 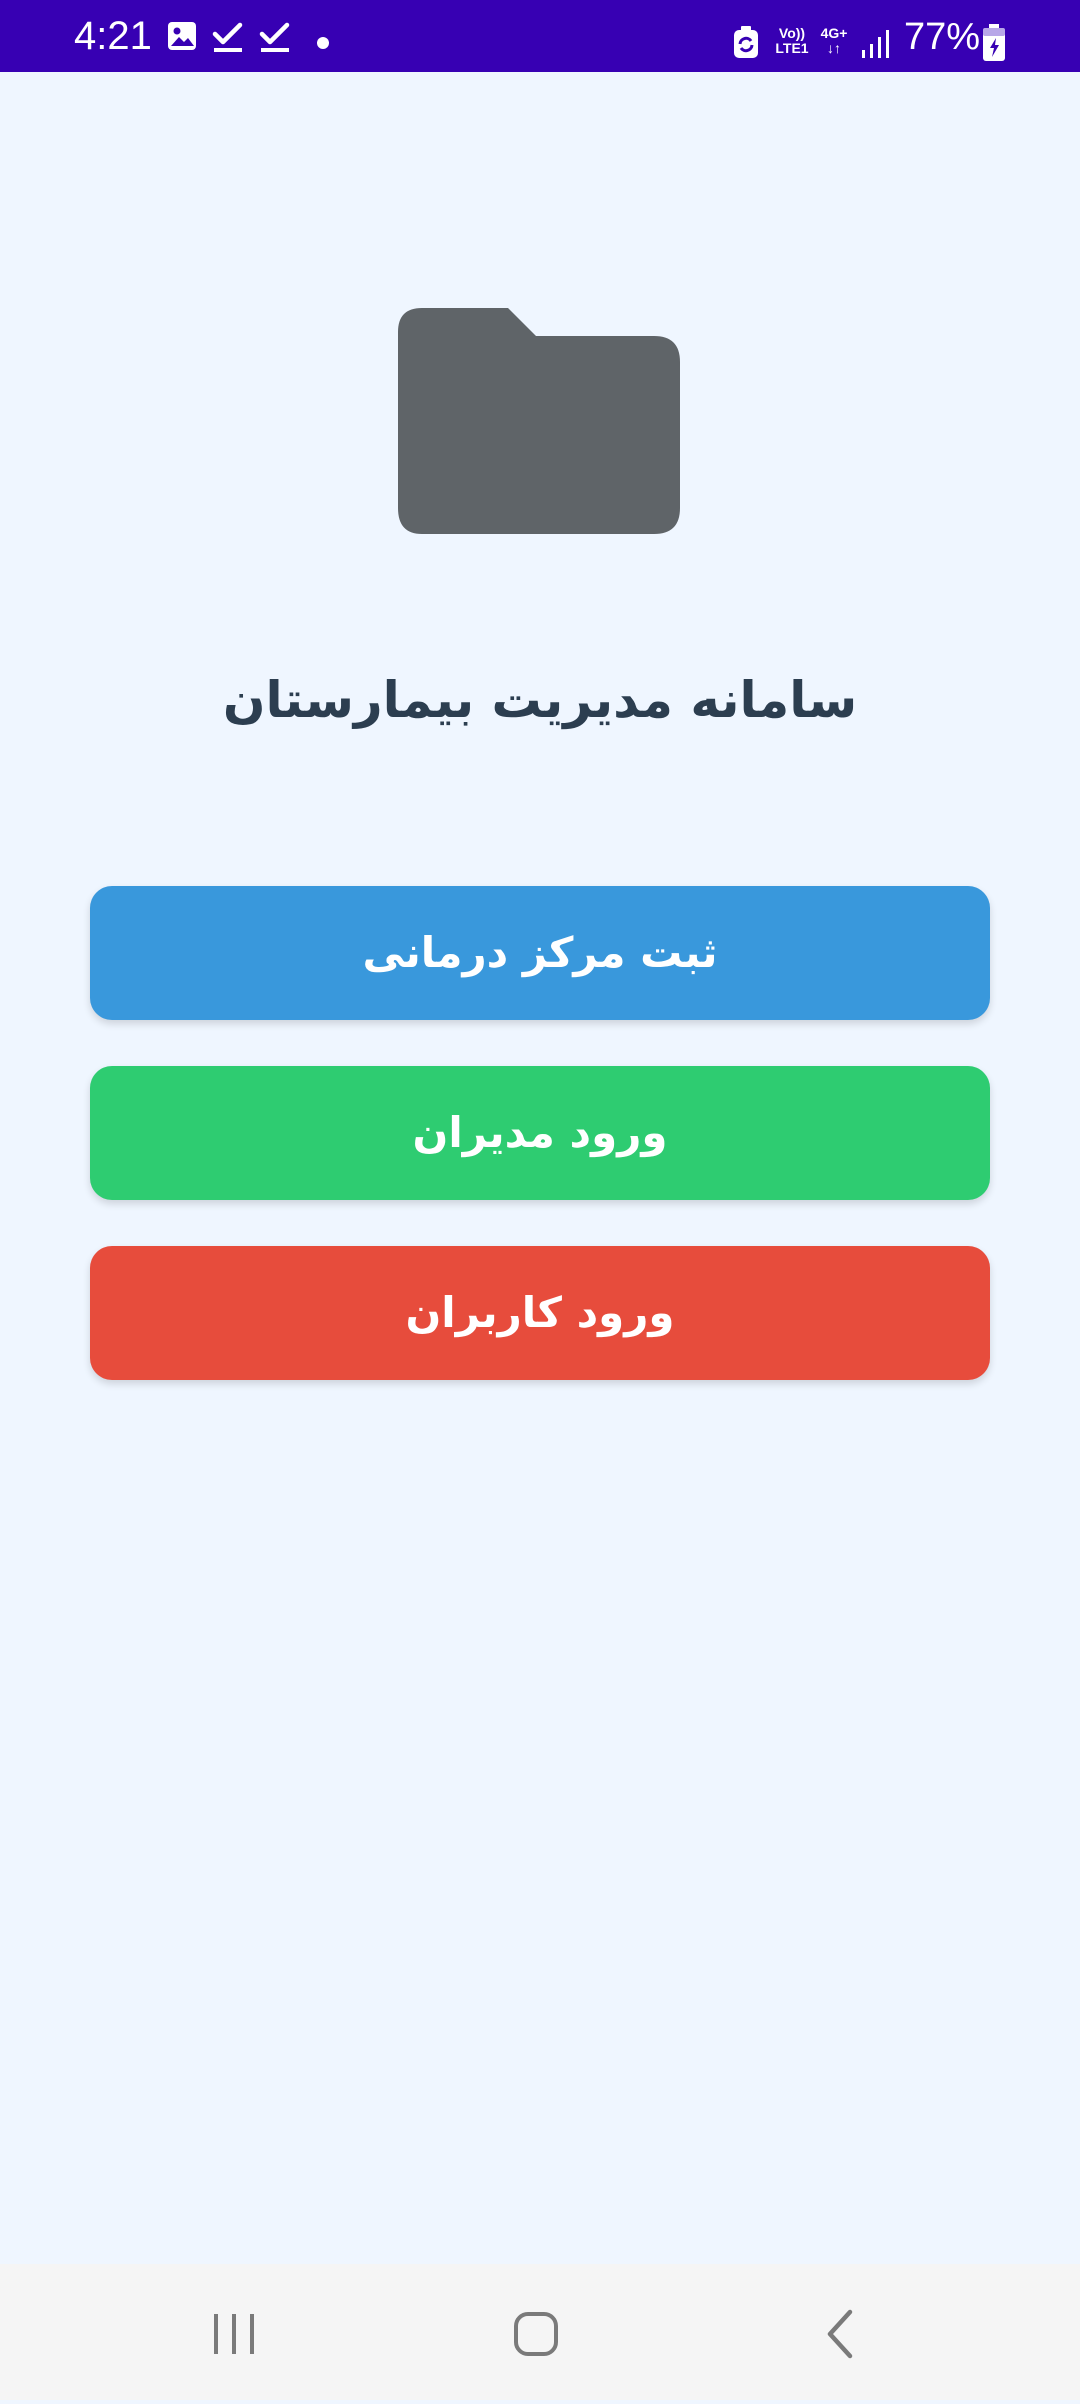 I want to click on folder-icon, so click(x=539, y=421).